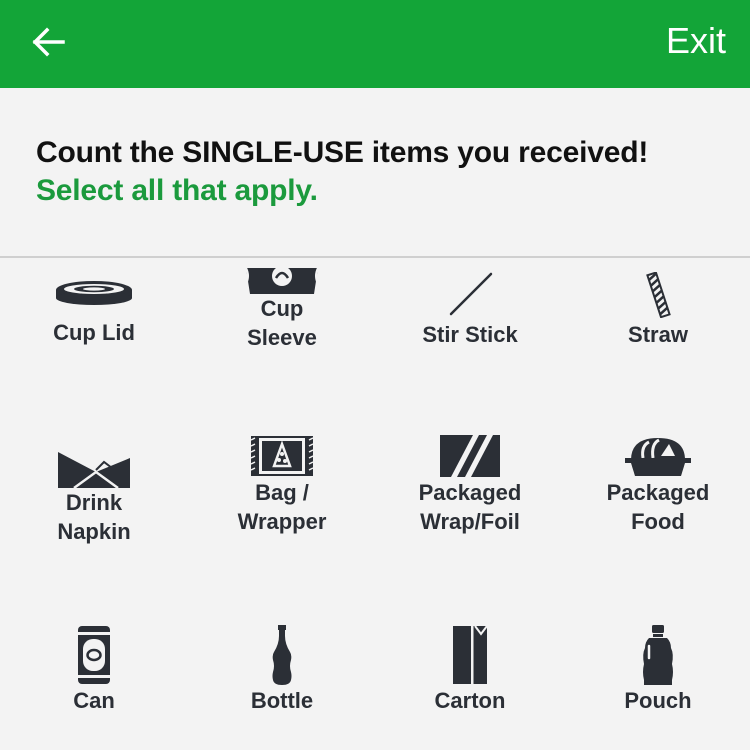 The width and height of the screenshot is (750, 750). I want to click on bag-wrapper-icon, so click(282, 455).